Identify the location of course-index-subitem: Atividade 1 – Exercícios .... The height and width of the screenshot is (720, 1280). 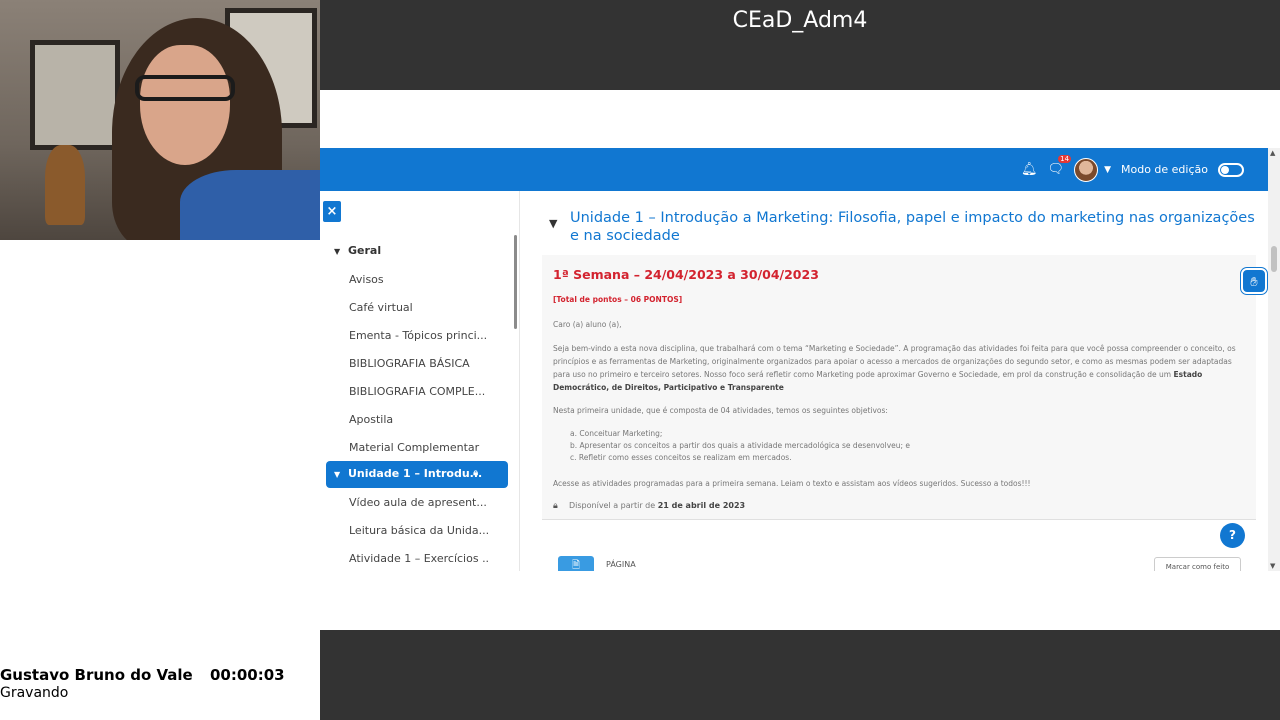
(419, 558).